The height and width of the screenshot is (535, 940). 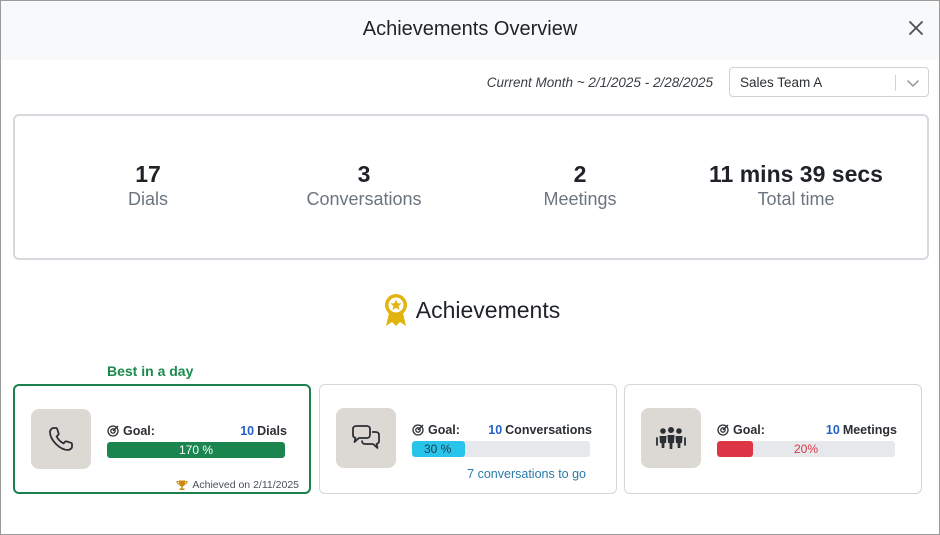 What do you see at coordinates (182, 485) in the screenshot?
I see `trophy-icon` at bounding box center [182, 485].